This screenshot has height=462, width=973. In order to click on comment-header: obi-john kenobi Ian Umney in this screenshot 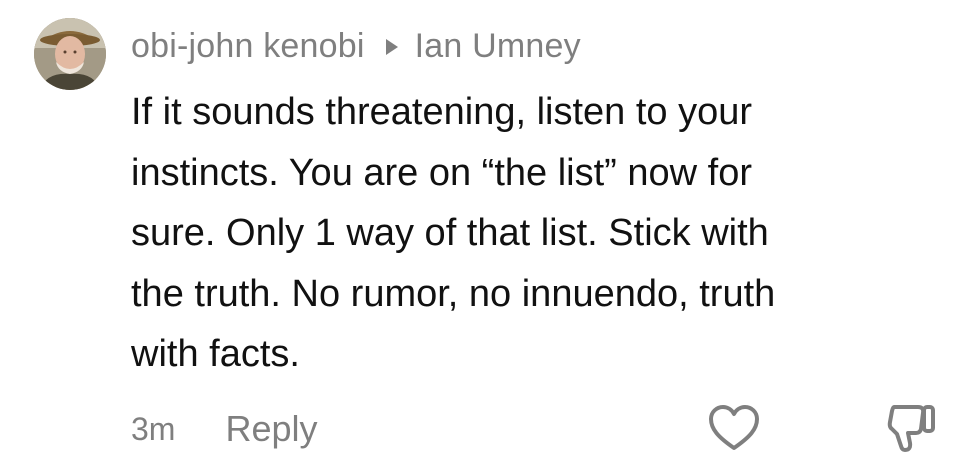, I will do `click(356, 46)`.